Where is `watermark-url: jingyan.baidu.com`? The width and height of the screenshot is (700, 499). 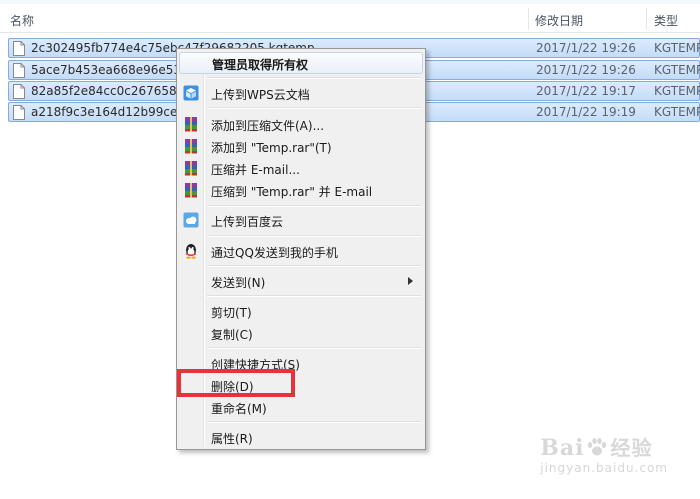 watermark-url: jingyan.baidu.com is located at coordinates (604, 468).